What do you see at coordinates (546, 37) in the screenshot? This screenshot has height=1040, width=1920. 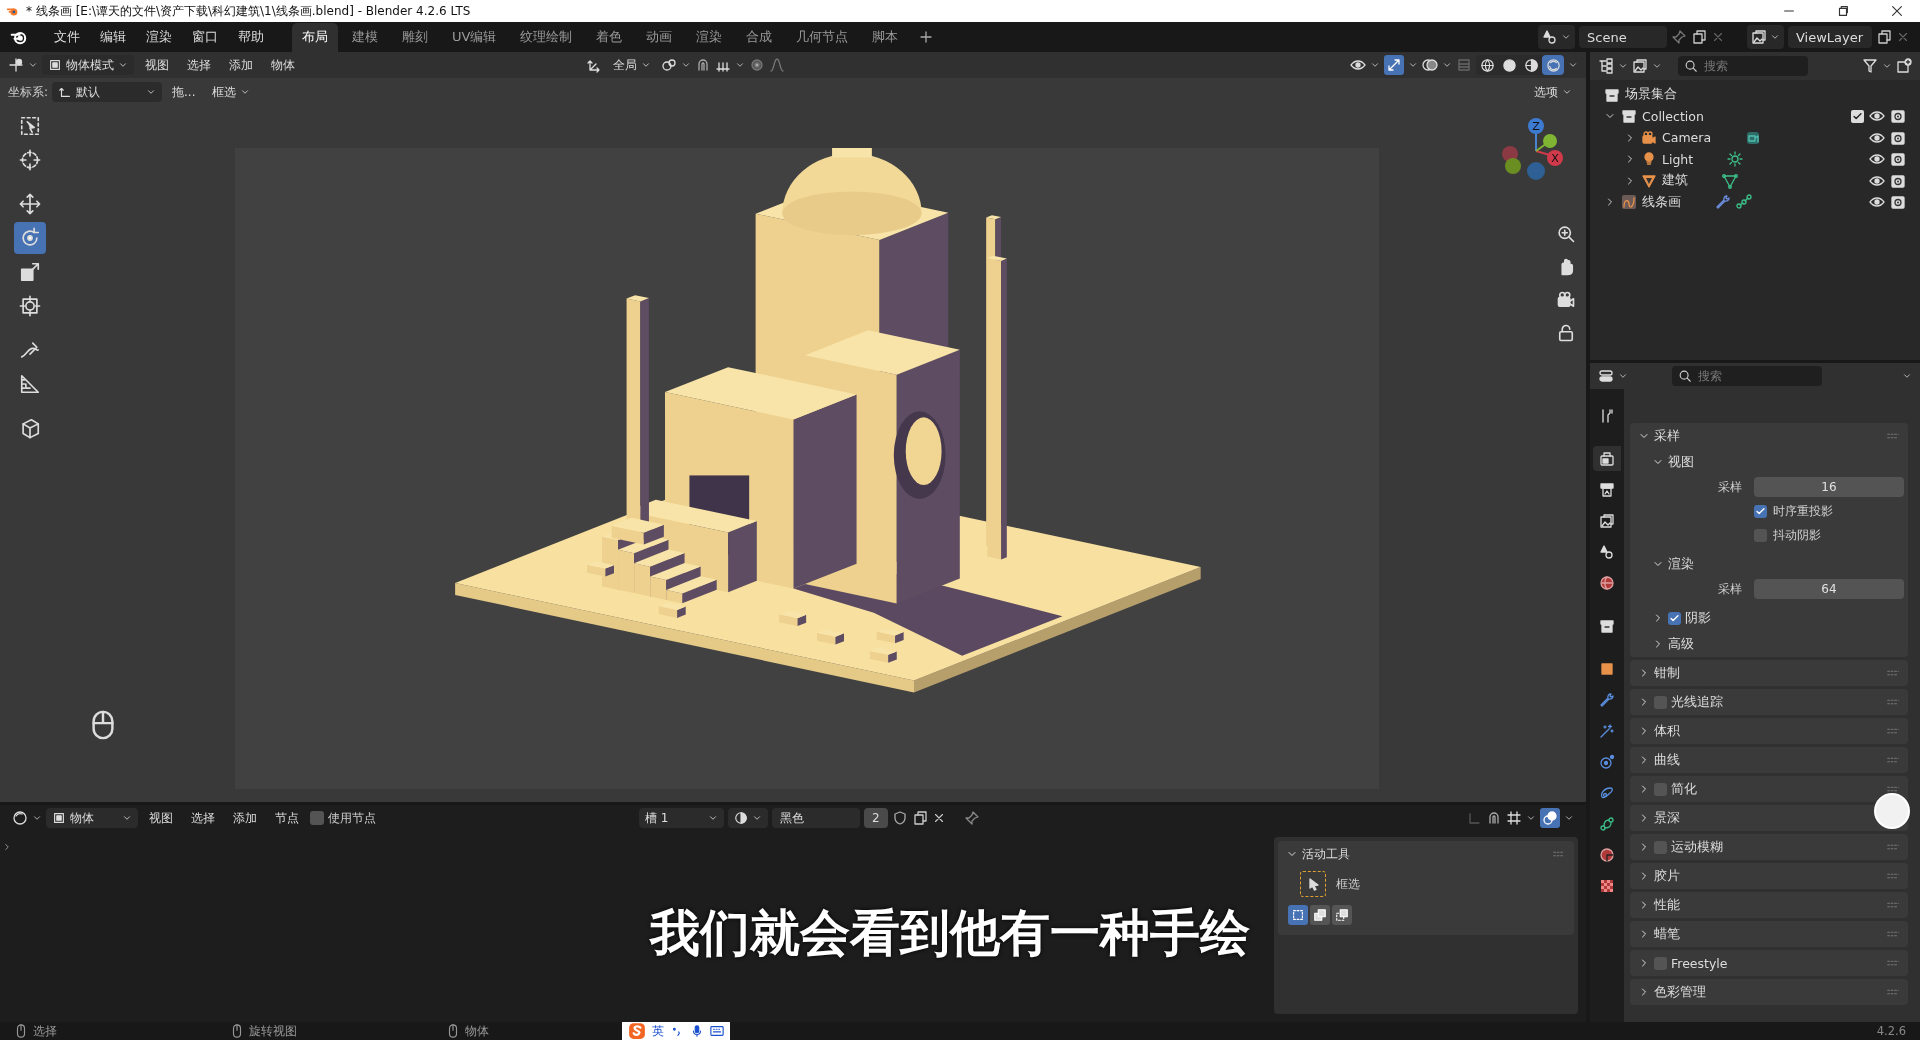 I see `workspace-tab: 纹理绘制` at bounding box center [546, 37].